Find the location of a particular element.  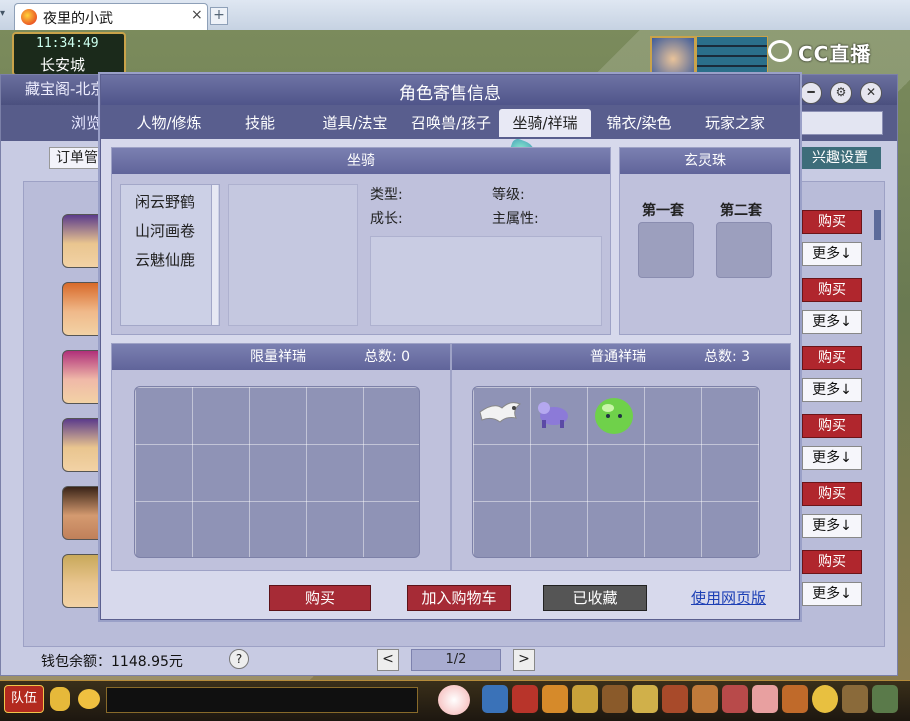

mount-list-item: 云魅仙鹿 is located at coordinates (165, 259).